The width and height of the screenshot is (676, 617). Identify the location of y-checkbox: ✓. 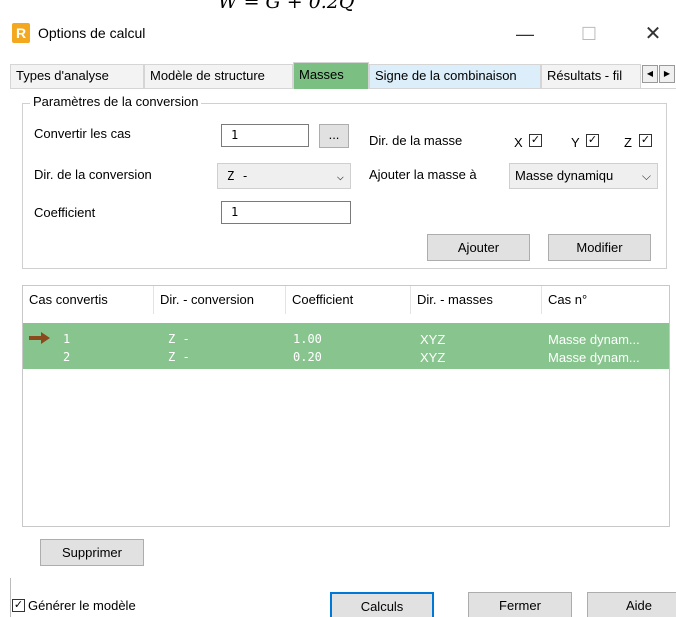
(592, 140).